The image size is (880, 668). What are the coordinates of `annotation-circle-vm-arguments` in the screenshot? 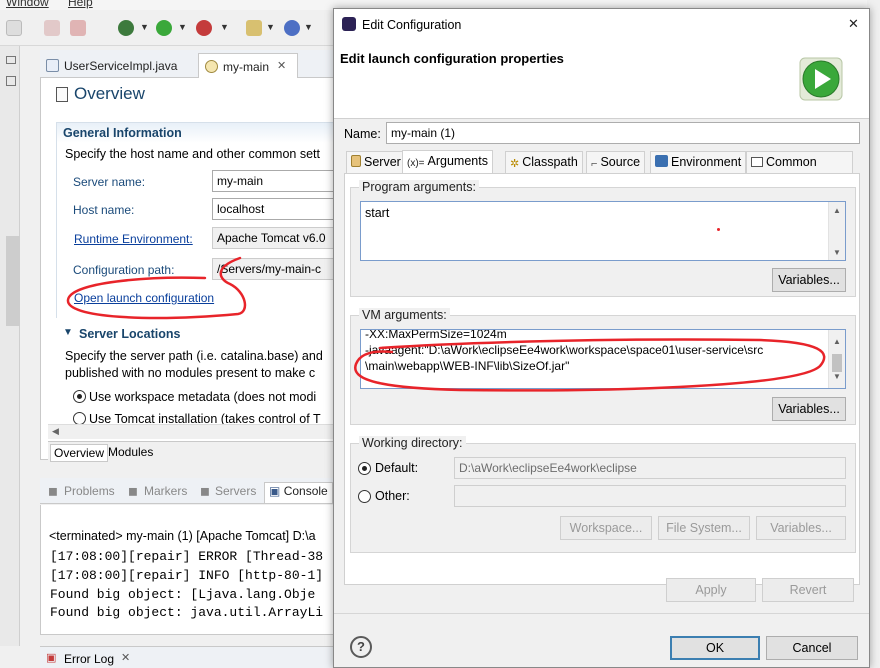 It's located at (590, 365).